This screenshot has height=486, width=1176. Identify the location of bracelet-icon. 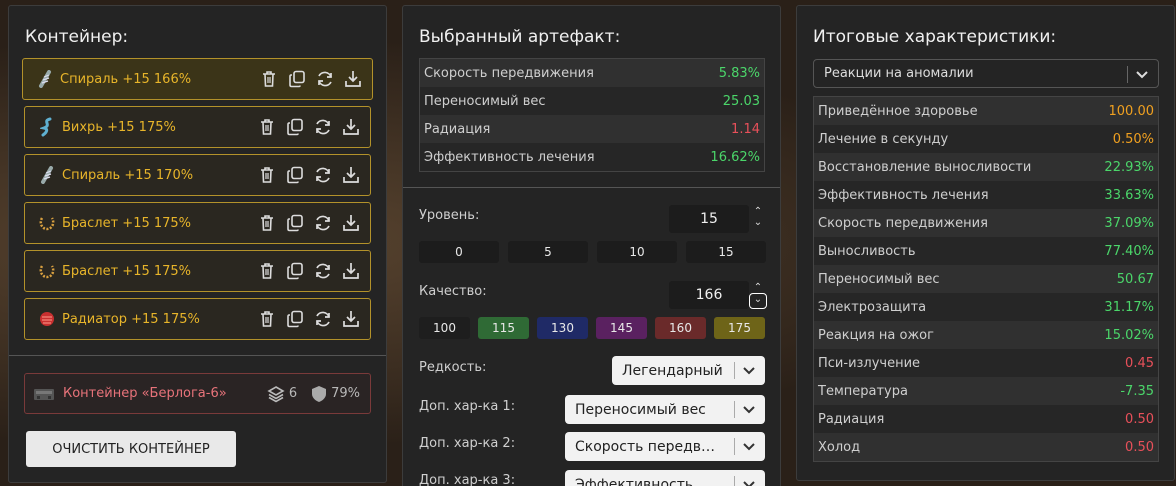
(47, 271).